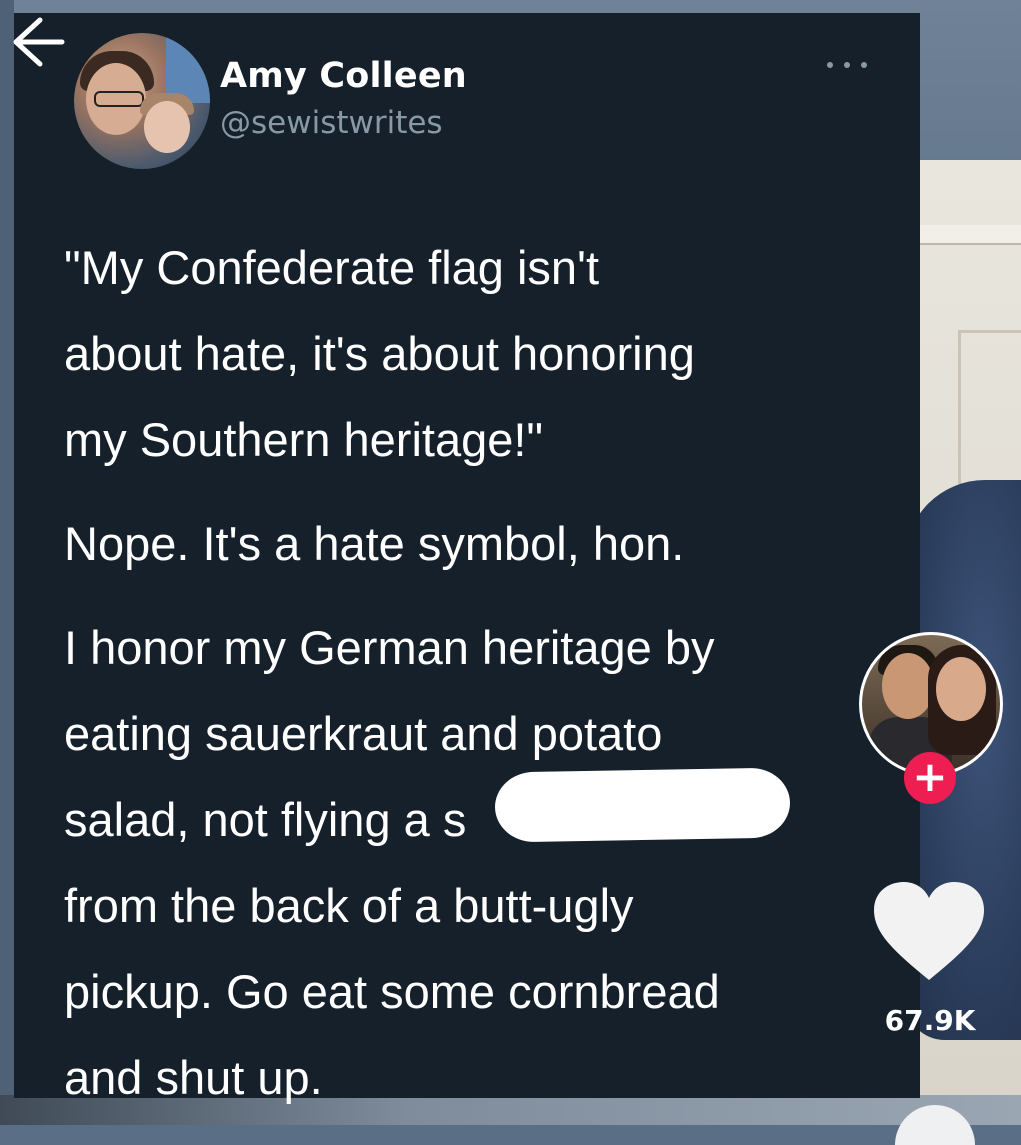 The width and height of the screenshot is (1021, 1145). I want to click on tweet-line: about hate, it's about honoring, so click(379, 353).